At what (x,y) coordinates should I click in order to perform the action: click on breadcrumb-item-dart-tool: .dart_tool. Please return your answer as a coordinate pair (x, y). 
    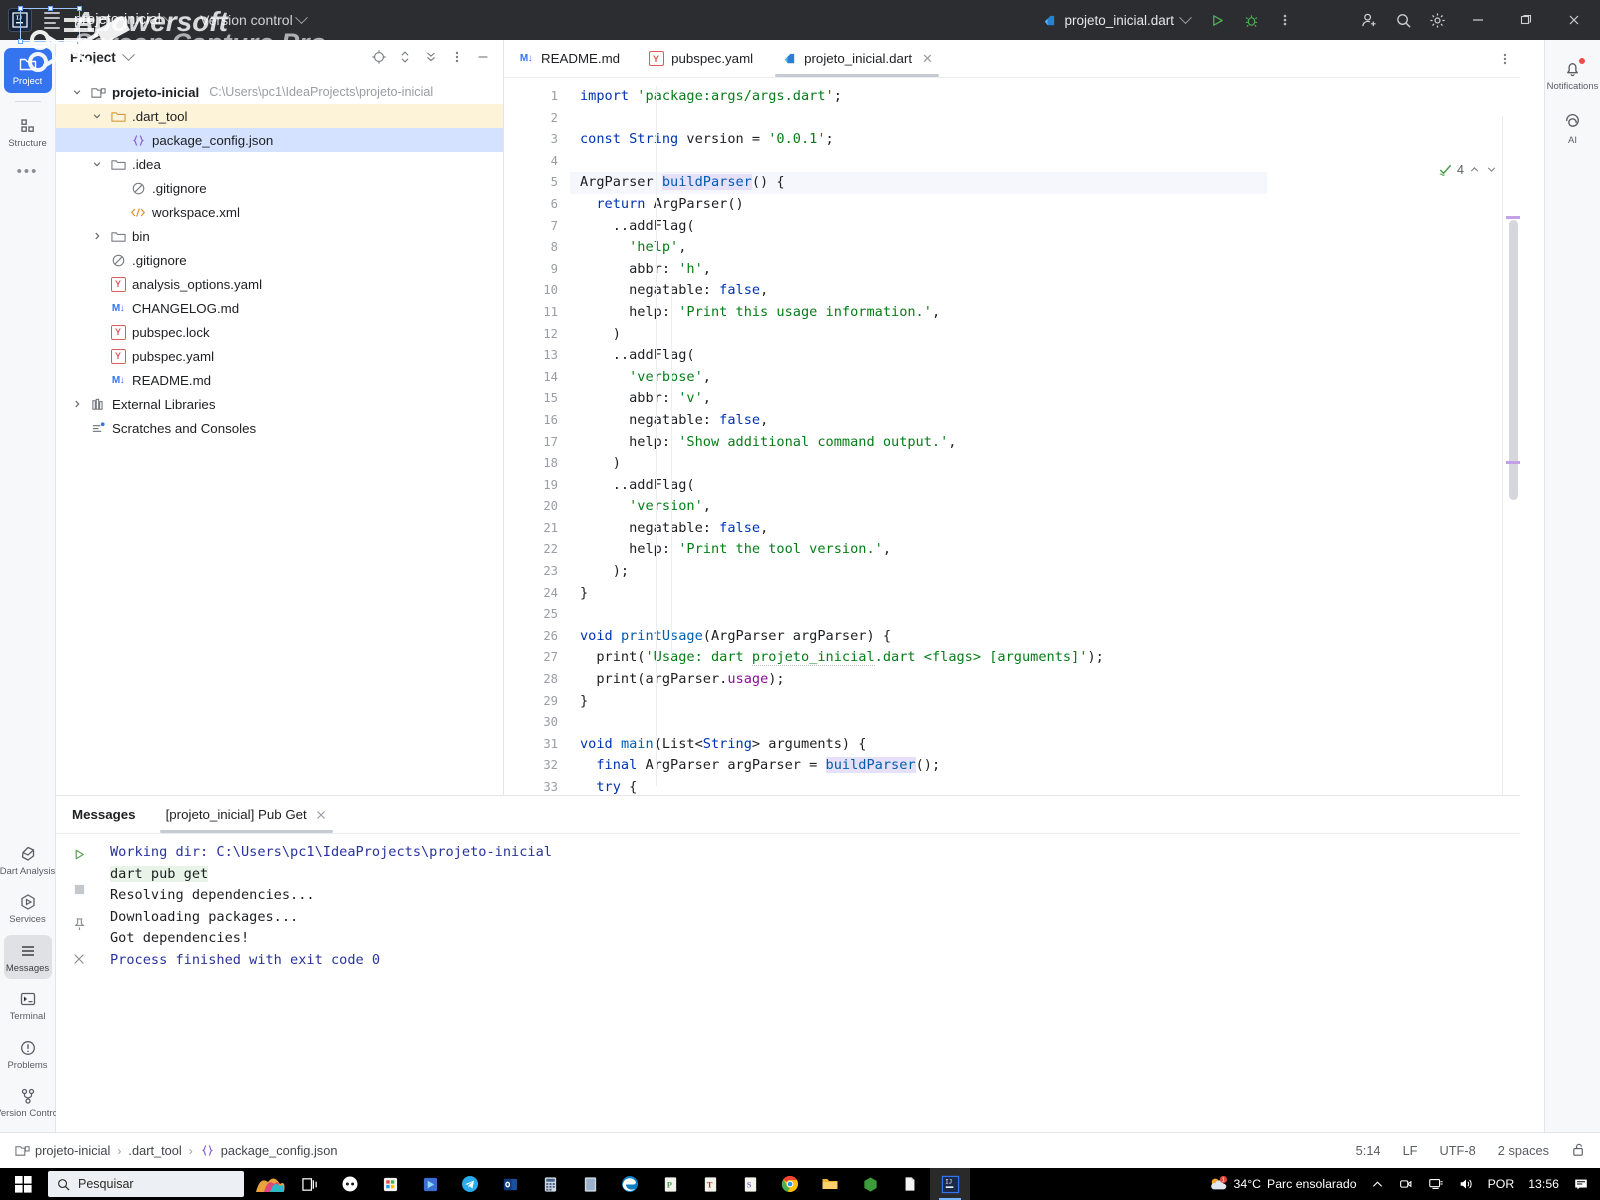
    Looking at the image, I should click on (154, 1150).